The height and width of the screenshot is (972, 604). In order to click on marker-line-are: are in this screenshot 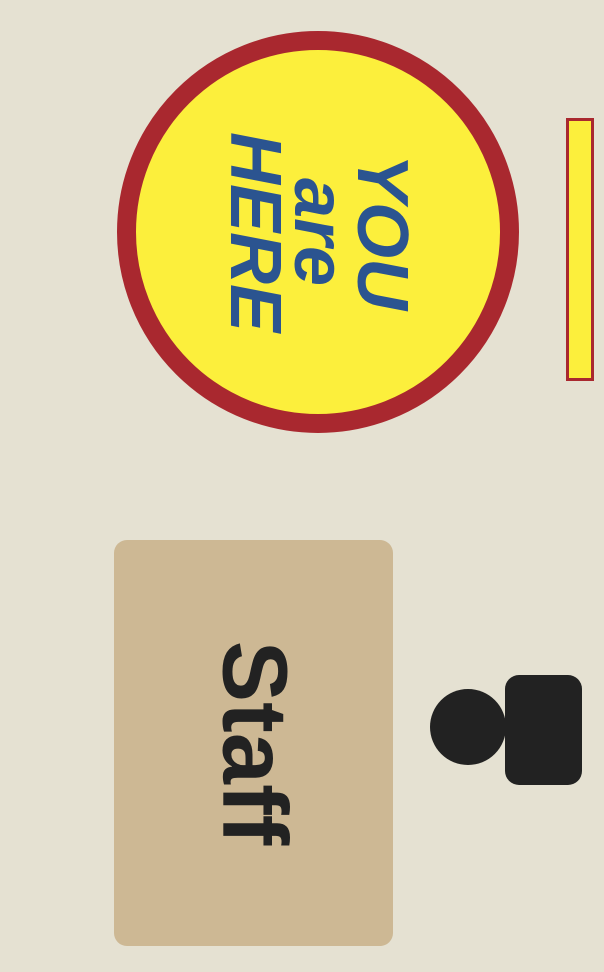, I will do `click(318, 232)`.